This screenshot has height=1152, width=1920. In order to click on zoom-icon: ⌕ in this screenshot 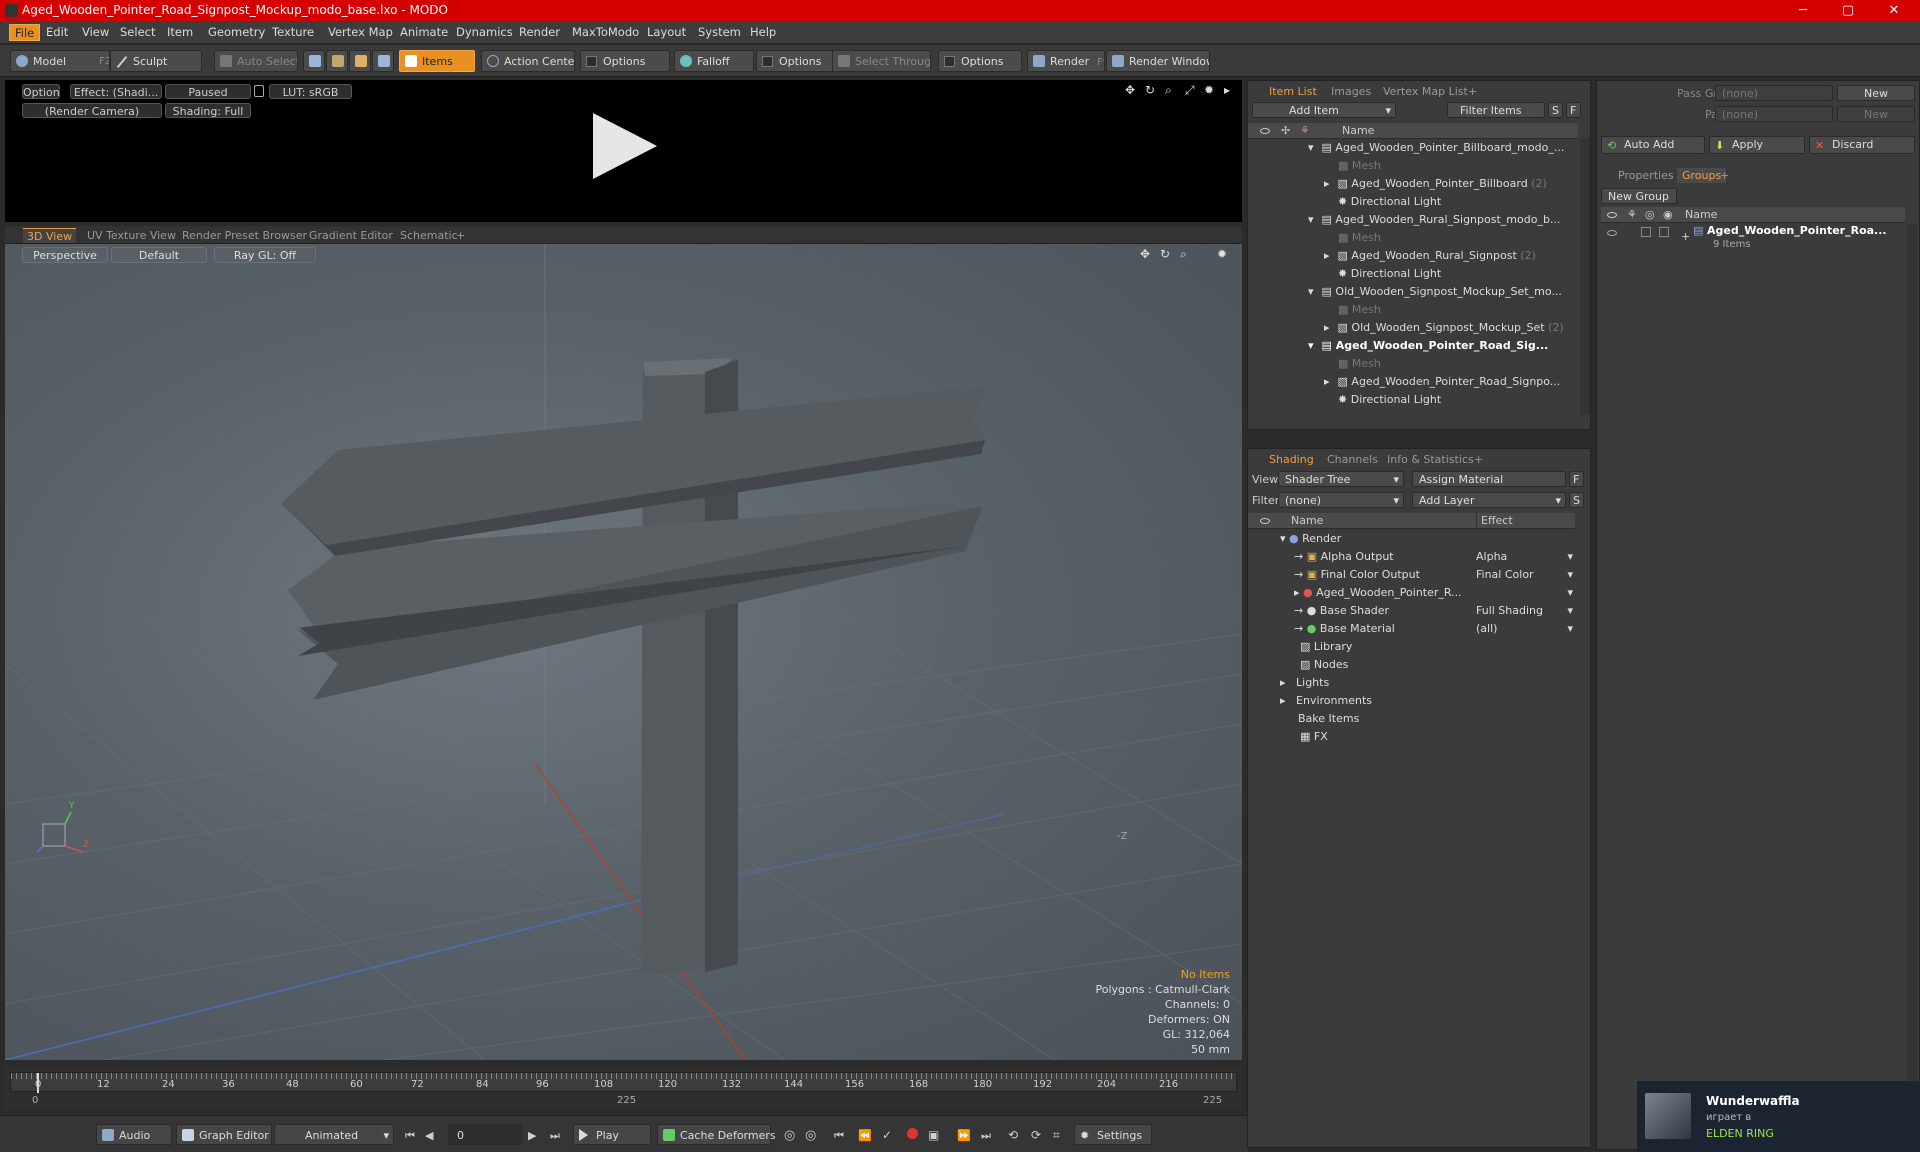, I will do `click(1168, 90)`.